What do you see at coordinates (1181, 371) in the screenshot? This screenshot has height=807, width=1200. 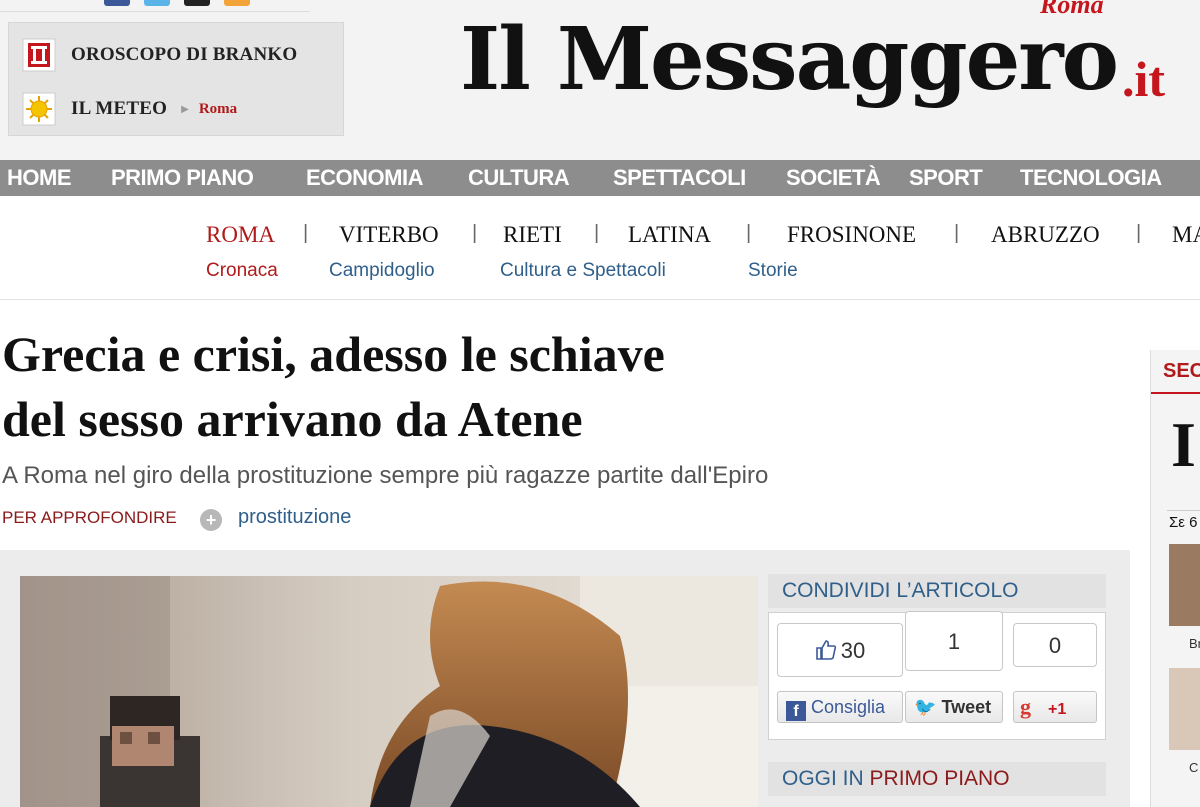 I see `sidebar-title: SEC` at bounding box center [1181, 371].